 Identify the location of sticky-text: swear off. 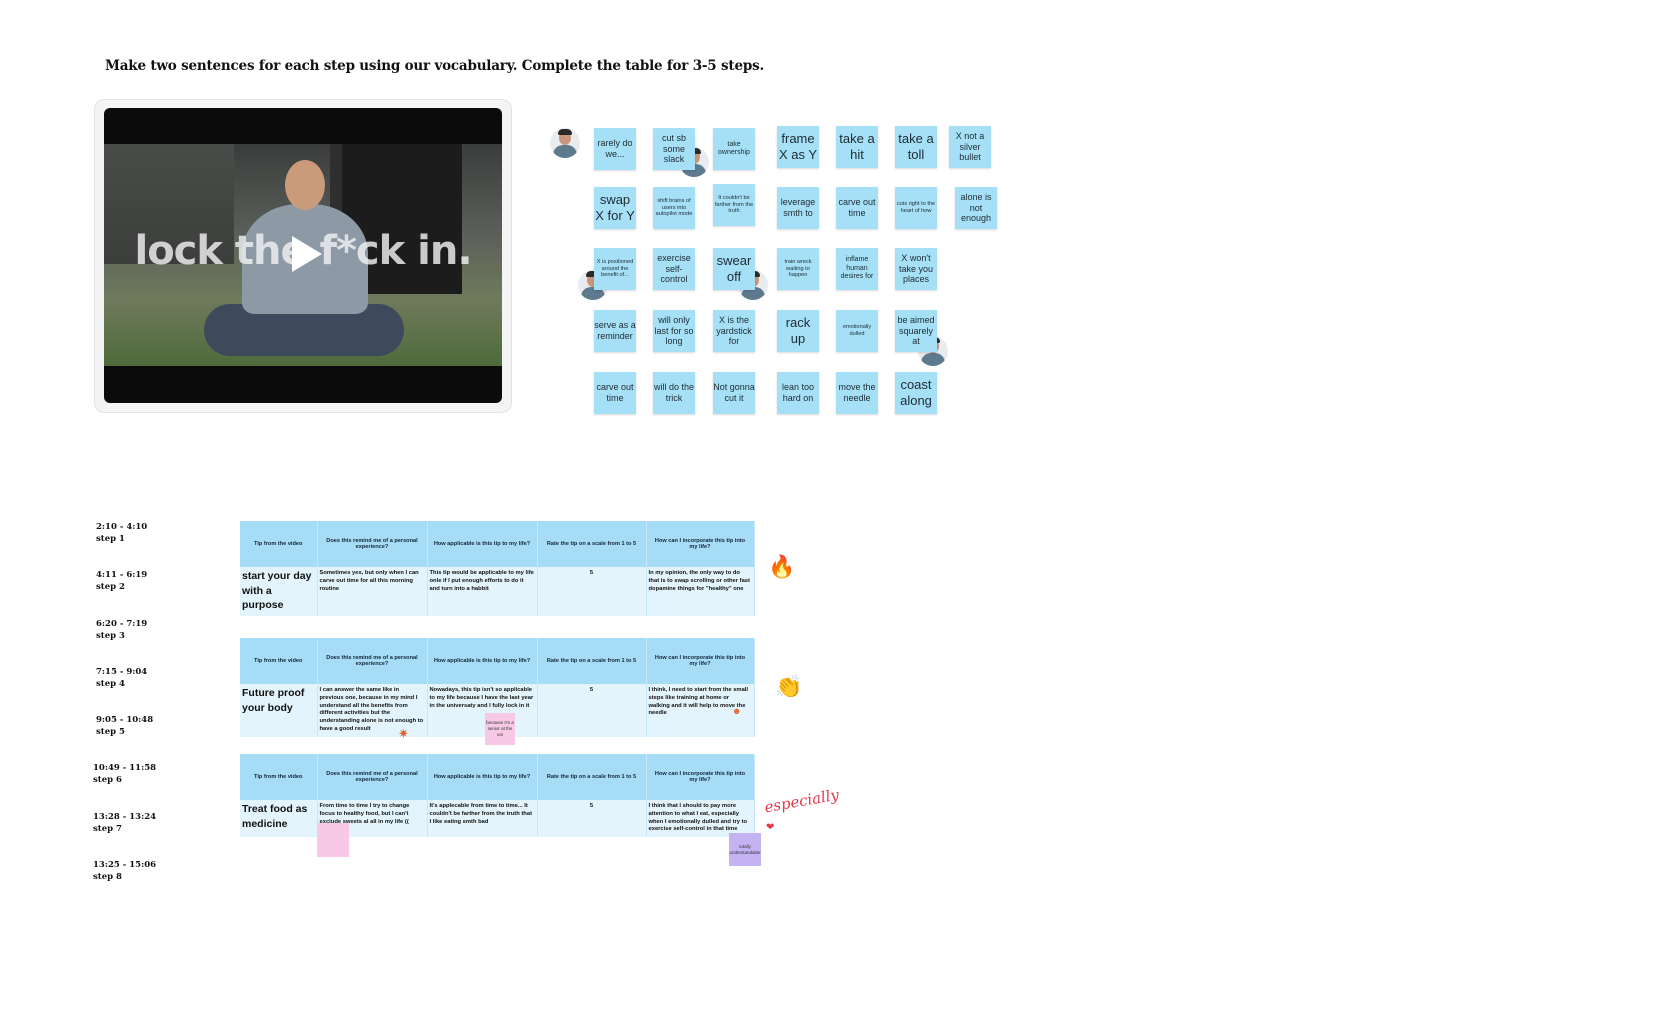
(734, 268).